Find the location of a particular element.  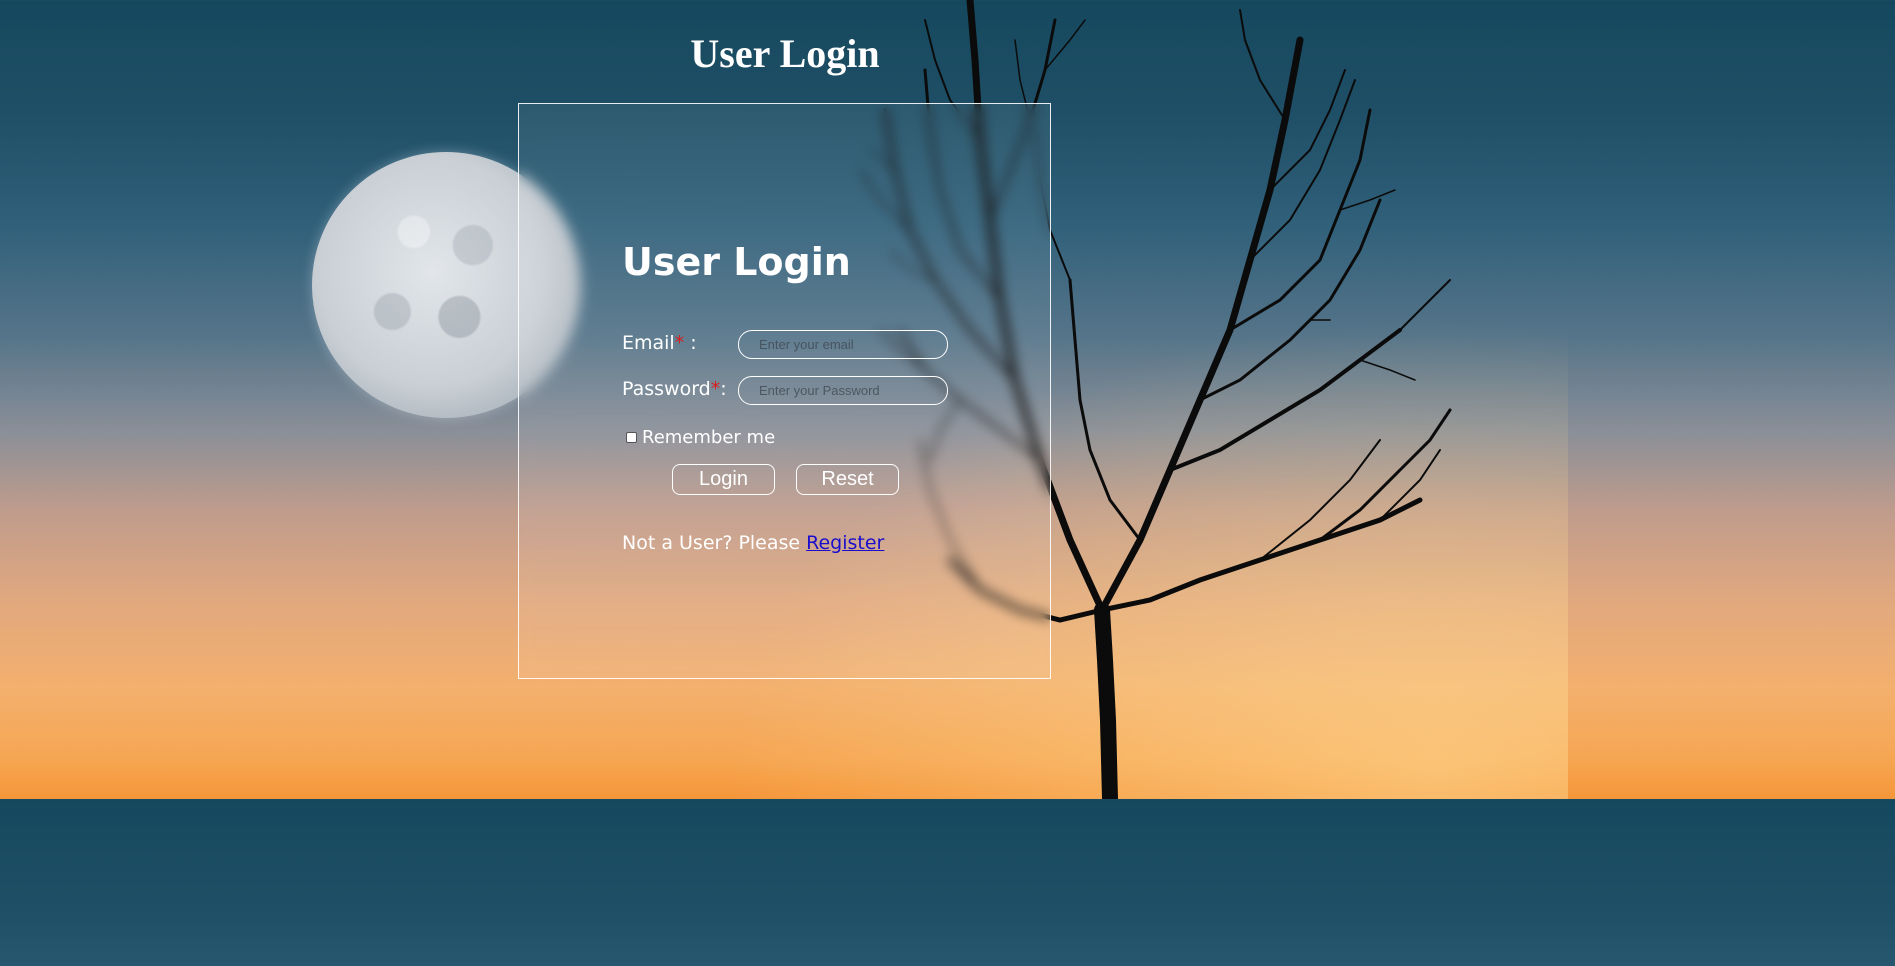

reset-button: Reset is located at coordinates (847, 479).